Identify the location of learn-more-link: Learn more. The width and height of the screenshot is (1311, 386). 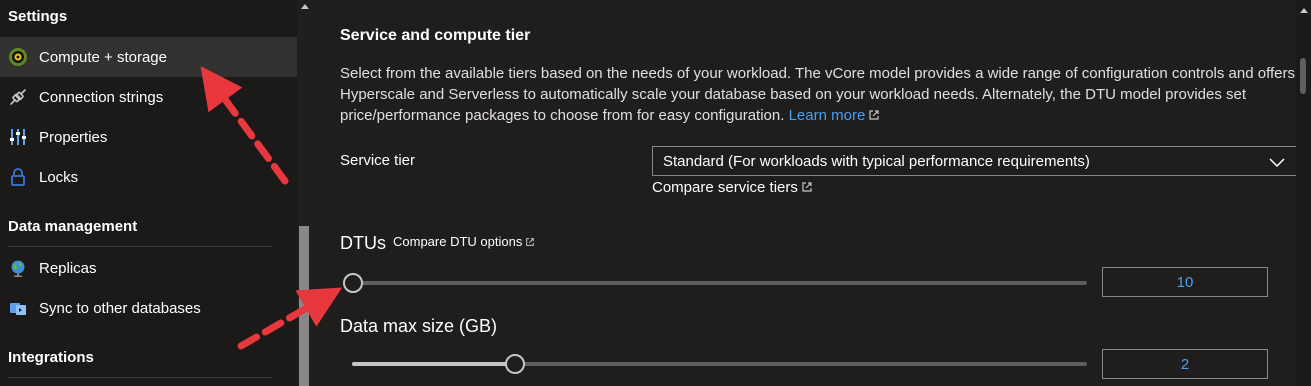
(835, 115).